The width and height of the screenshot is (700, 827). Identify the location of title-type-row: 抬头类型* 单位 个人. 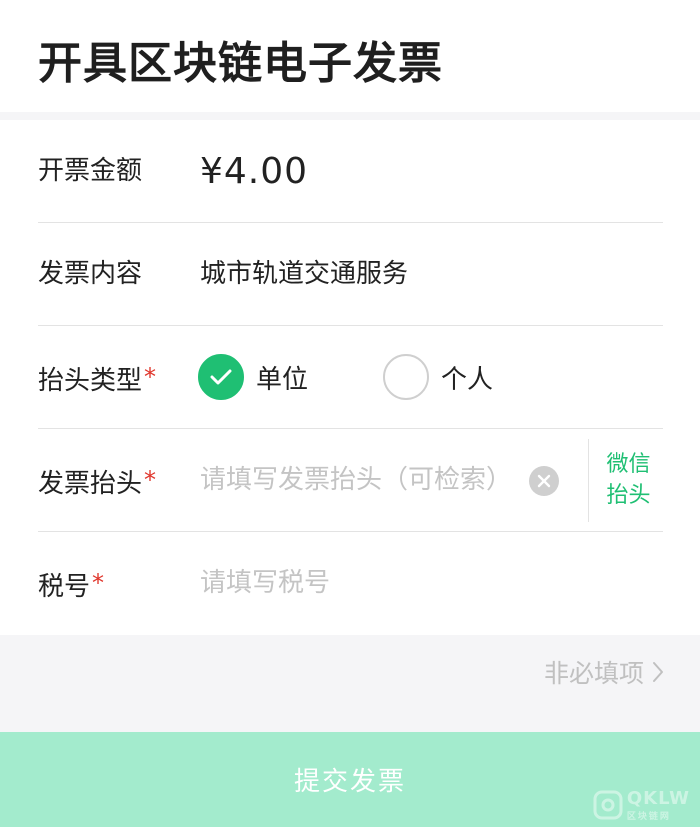
(350, 377).